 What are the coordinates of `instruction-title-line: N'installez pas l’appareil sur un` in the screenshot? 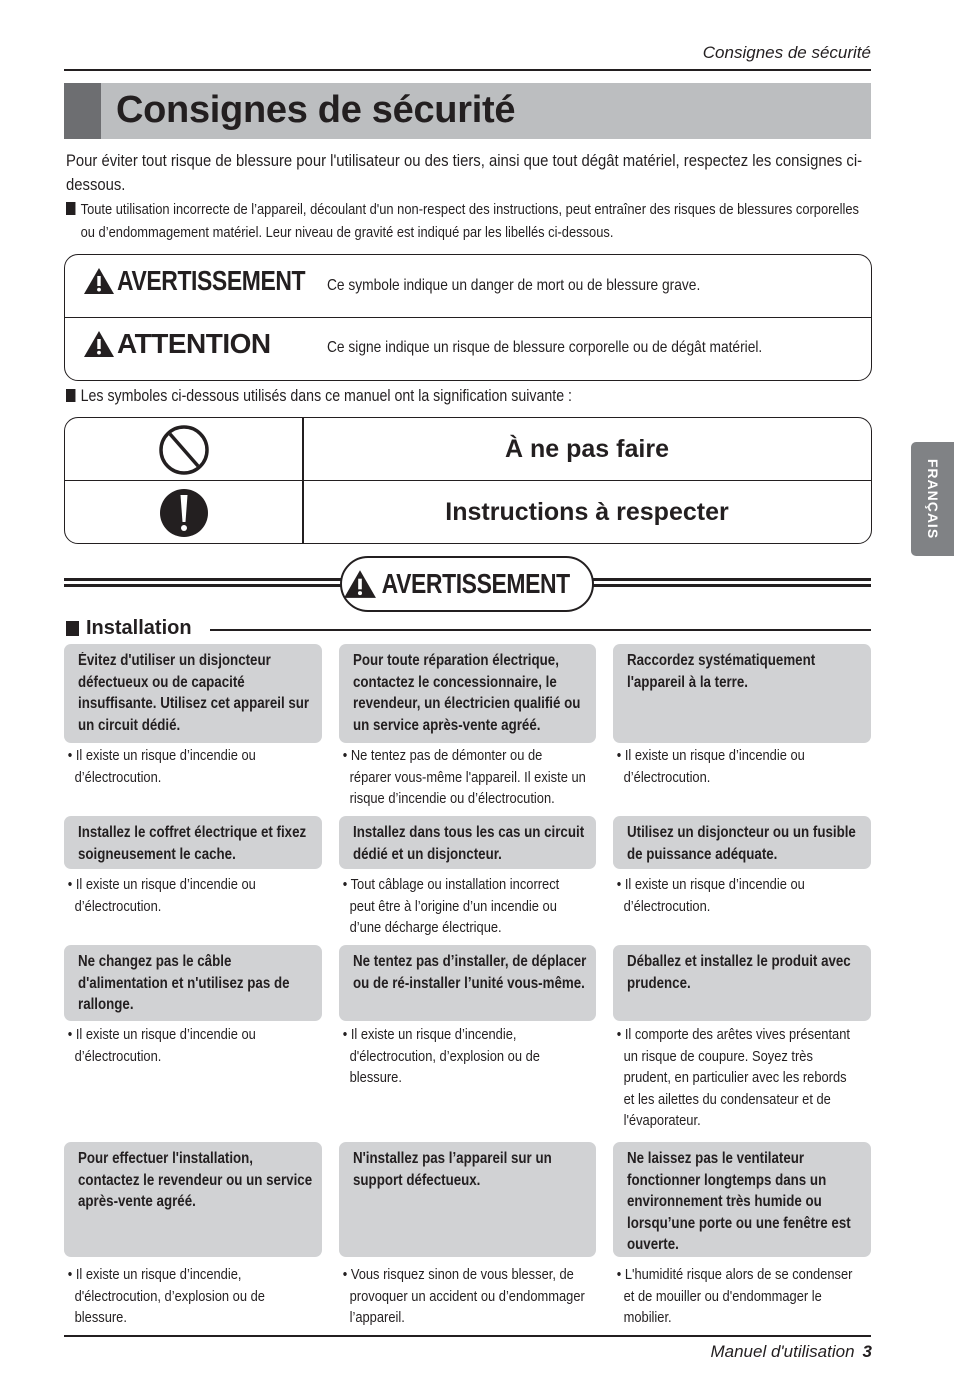 It's located at (452, 1158).